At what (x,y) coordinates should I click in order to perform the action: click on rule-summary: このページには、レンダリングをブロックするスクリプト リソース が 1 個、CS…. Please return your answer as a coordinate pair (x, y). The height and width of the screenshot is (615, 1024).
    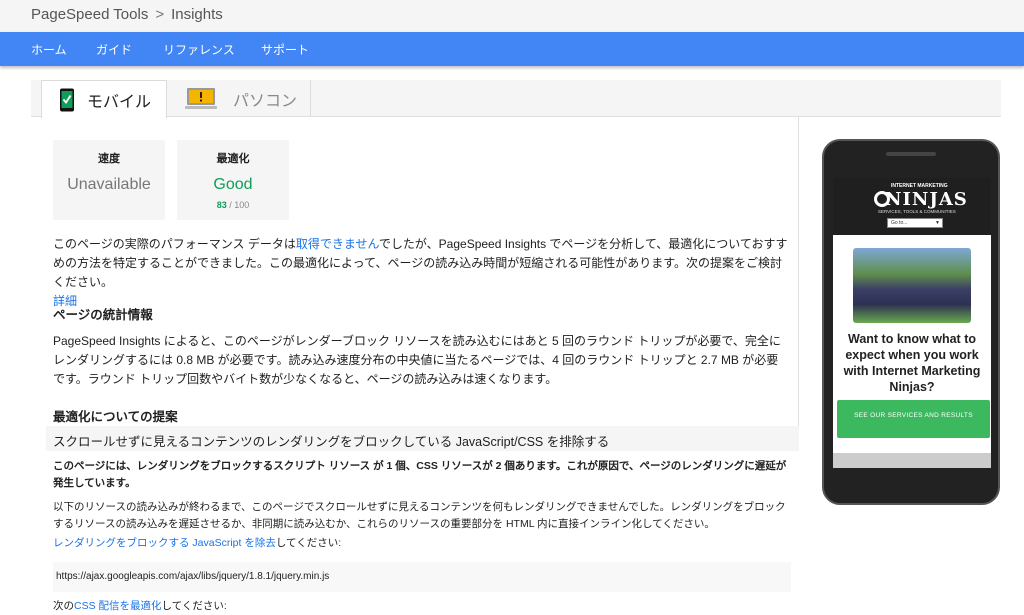
    Looking at the image, I should click on (420, 474).